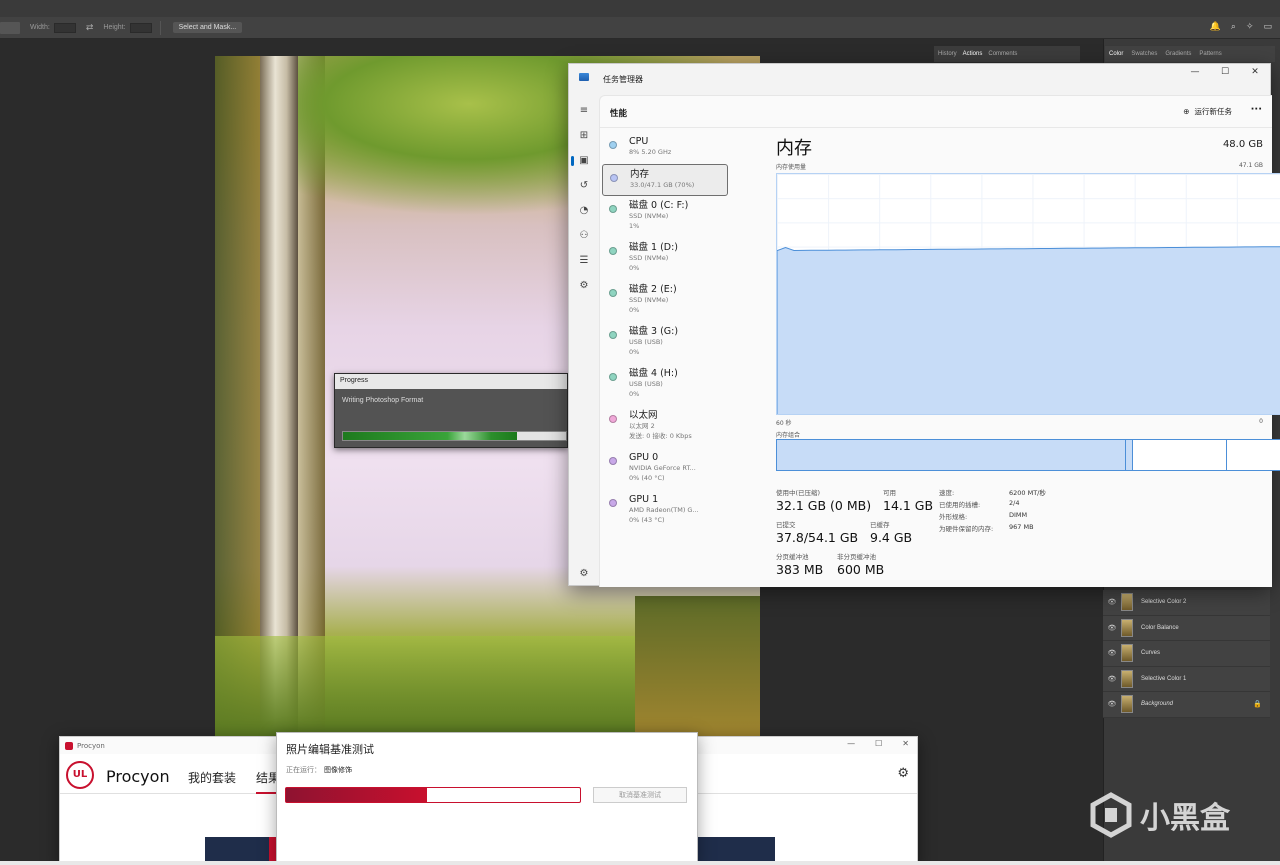 Image resolution: width=1280 pixels, height=865 pixels. What do you see at coordinates (665, 180) in the screenshot?
I see `device-item-memory: 内存 33.0/47.1 GB (70%)` at bounding box center [665, 180].